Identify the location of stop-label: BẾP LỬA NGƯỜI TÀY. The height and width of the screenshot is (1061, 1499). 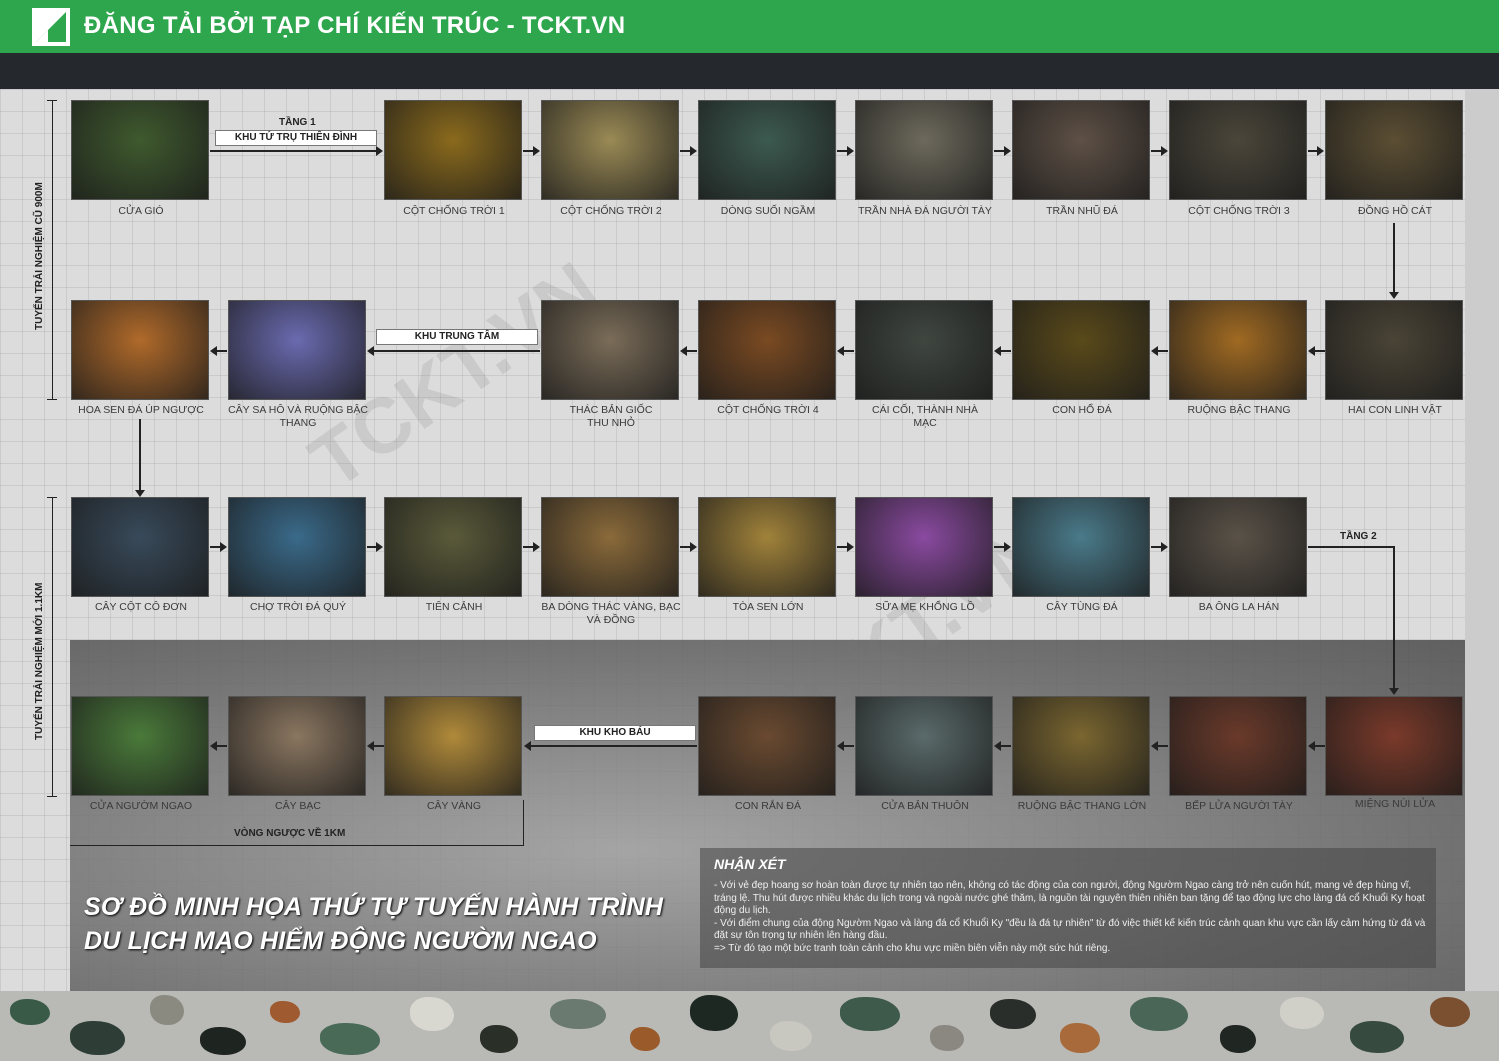
(1239, 806).